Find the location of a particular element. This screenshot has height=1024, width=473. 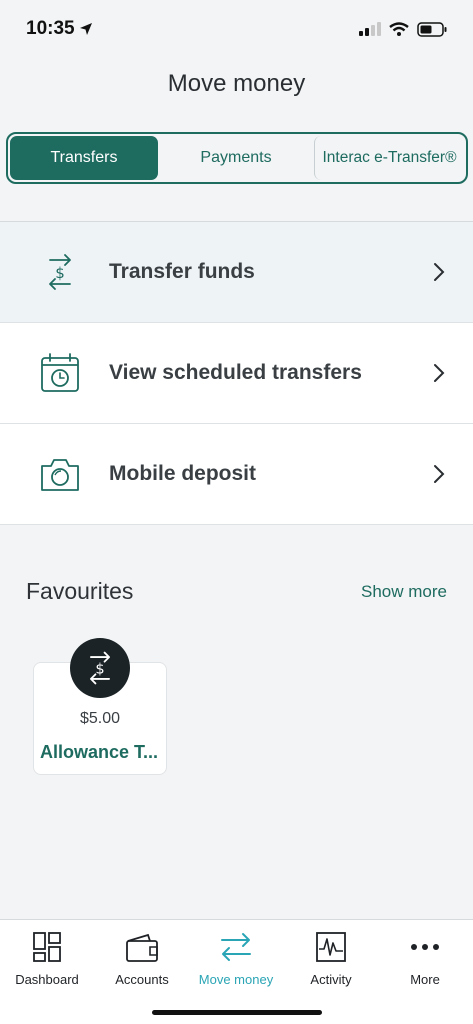

list-item-transfer-funds: $ Transfer funds is located at coordinates (236, 272).